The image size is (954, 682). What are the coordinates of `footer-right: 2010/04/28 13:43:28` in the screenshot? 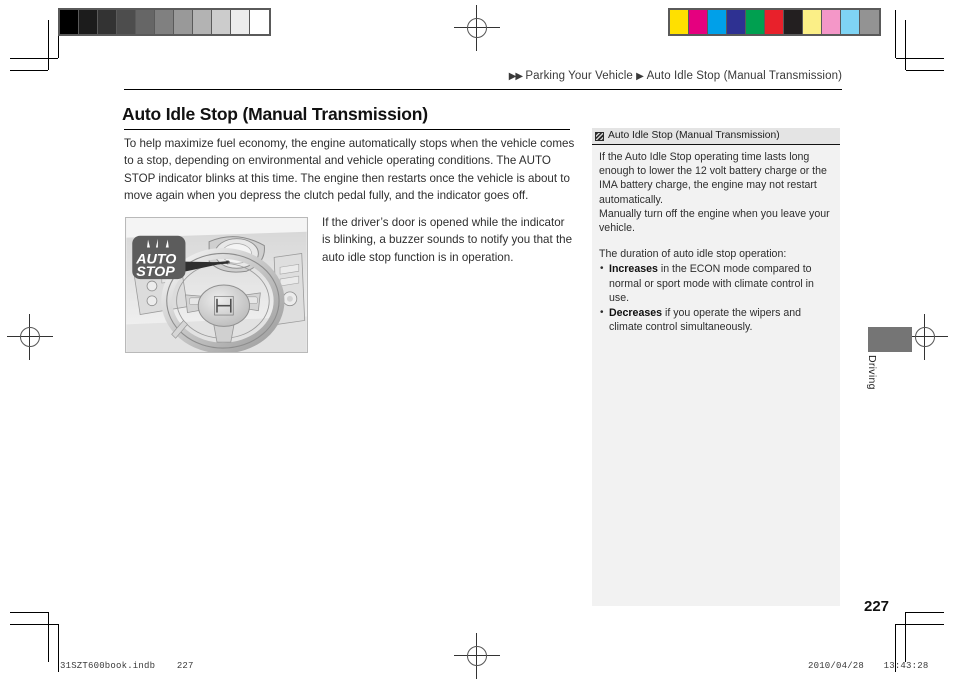 It's located at (868, 666).